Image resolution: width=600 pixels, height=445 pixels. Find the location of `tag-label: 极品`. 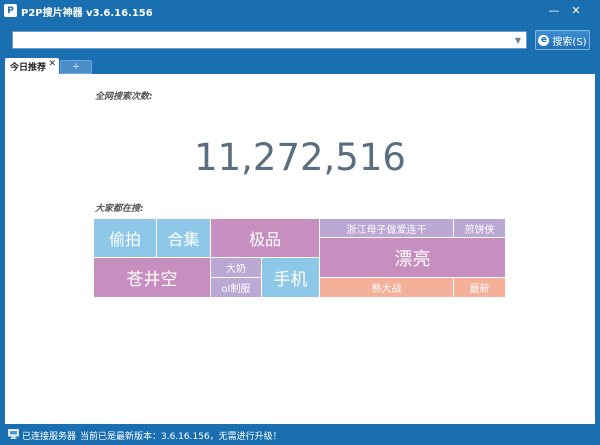

tag-label: 极品 is located at coordinates (264, 239).